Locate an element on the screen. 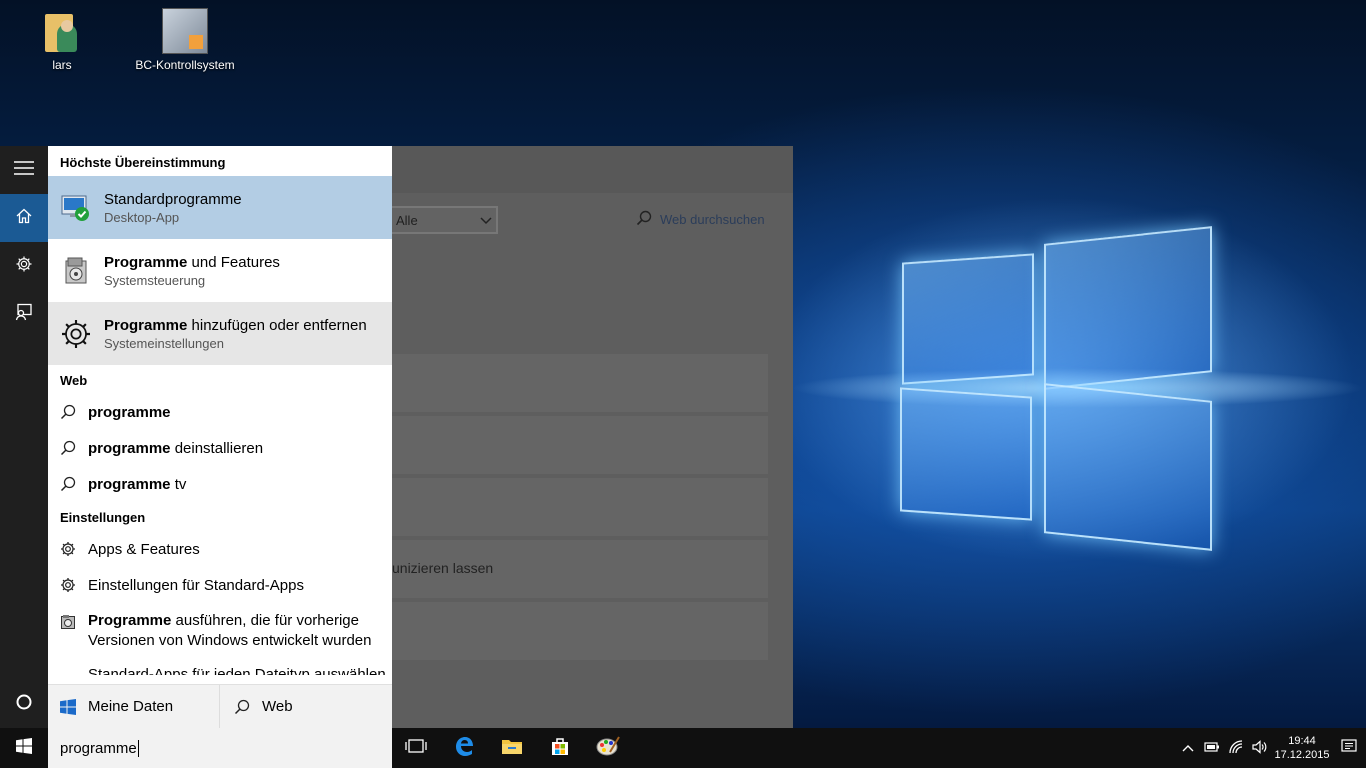  battery-icon is located at coordinates (1212, 748).